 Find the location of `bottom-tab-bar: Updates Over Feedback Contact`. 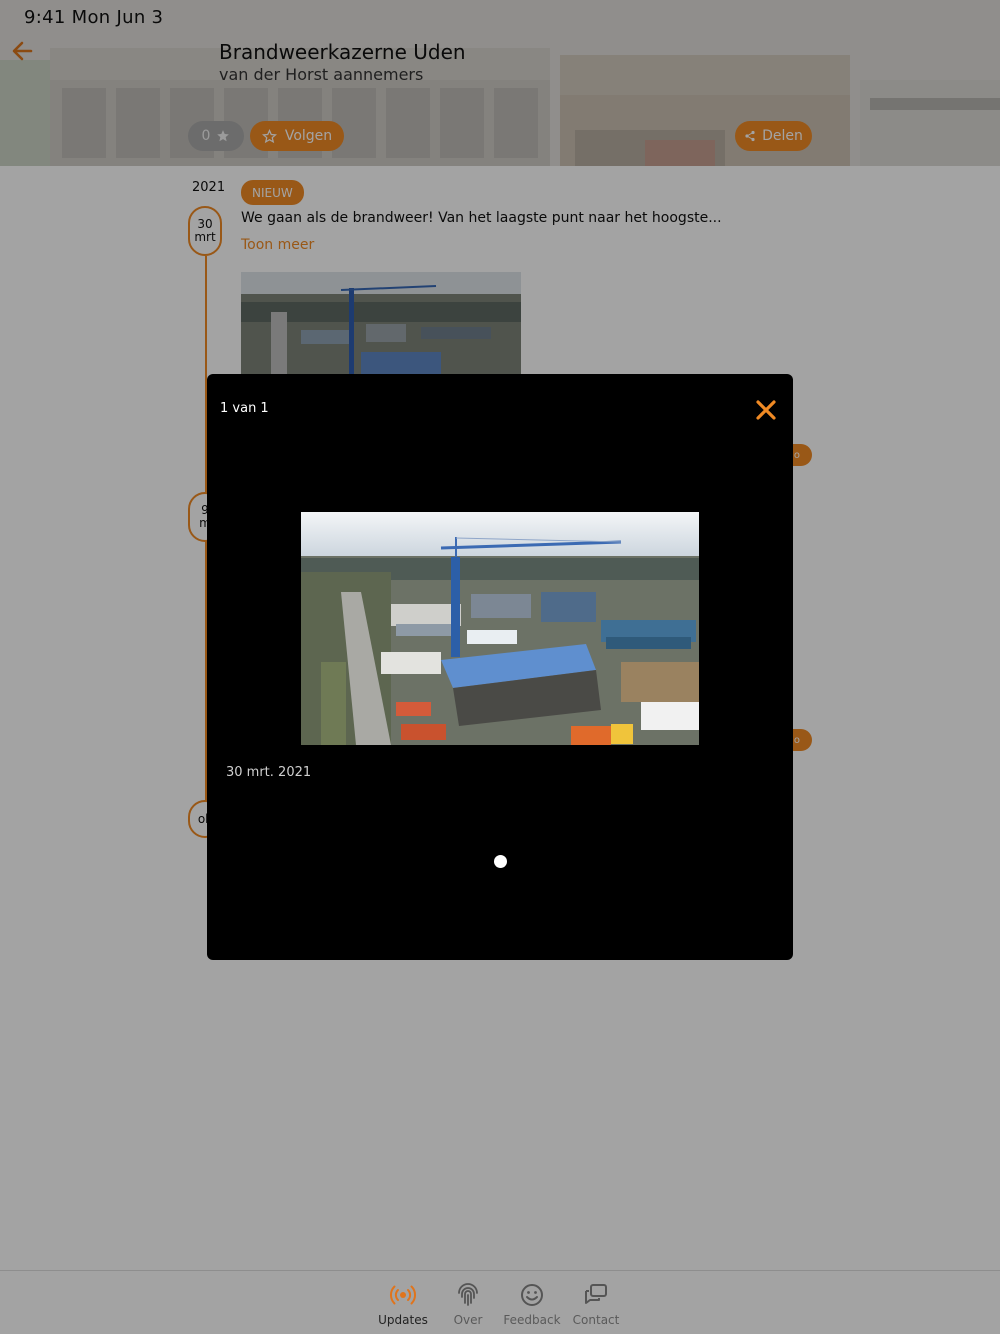

bottom-tab-bar: Updates Over Feedback Contact is located at coordinates (500, 1302).